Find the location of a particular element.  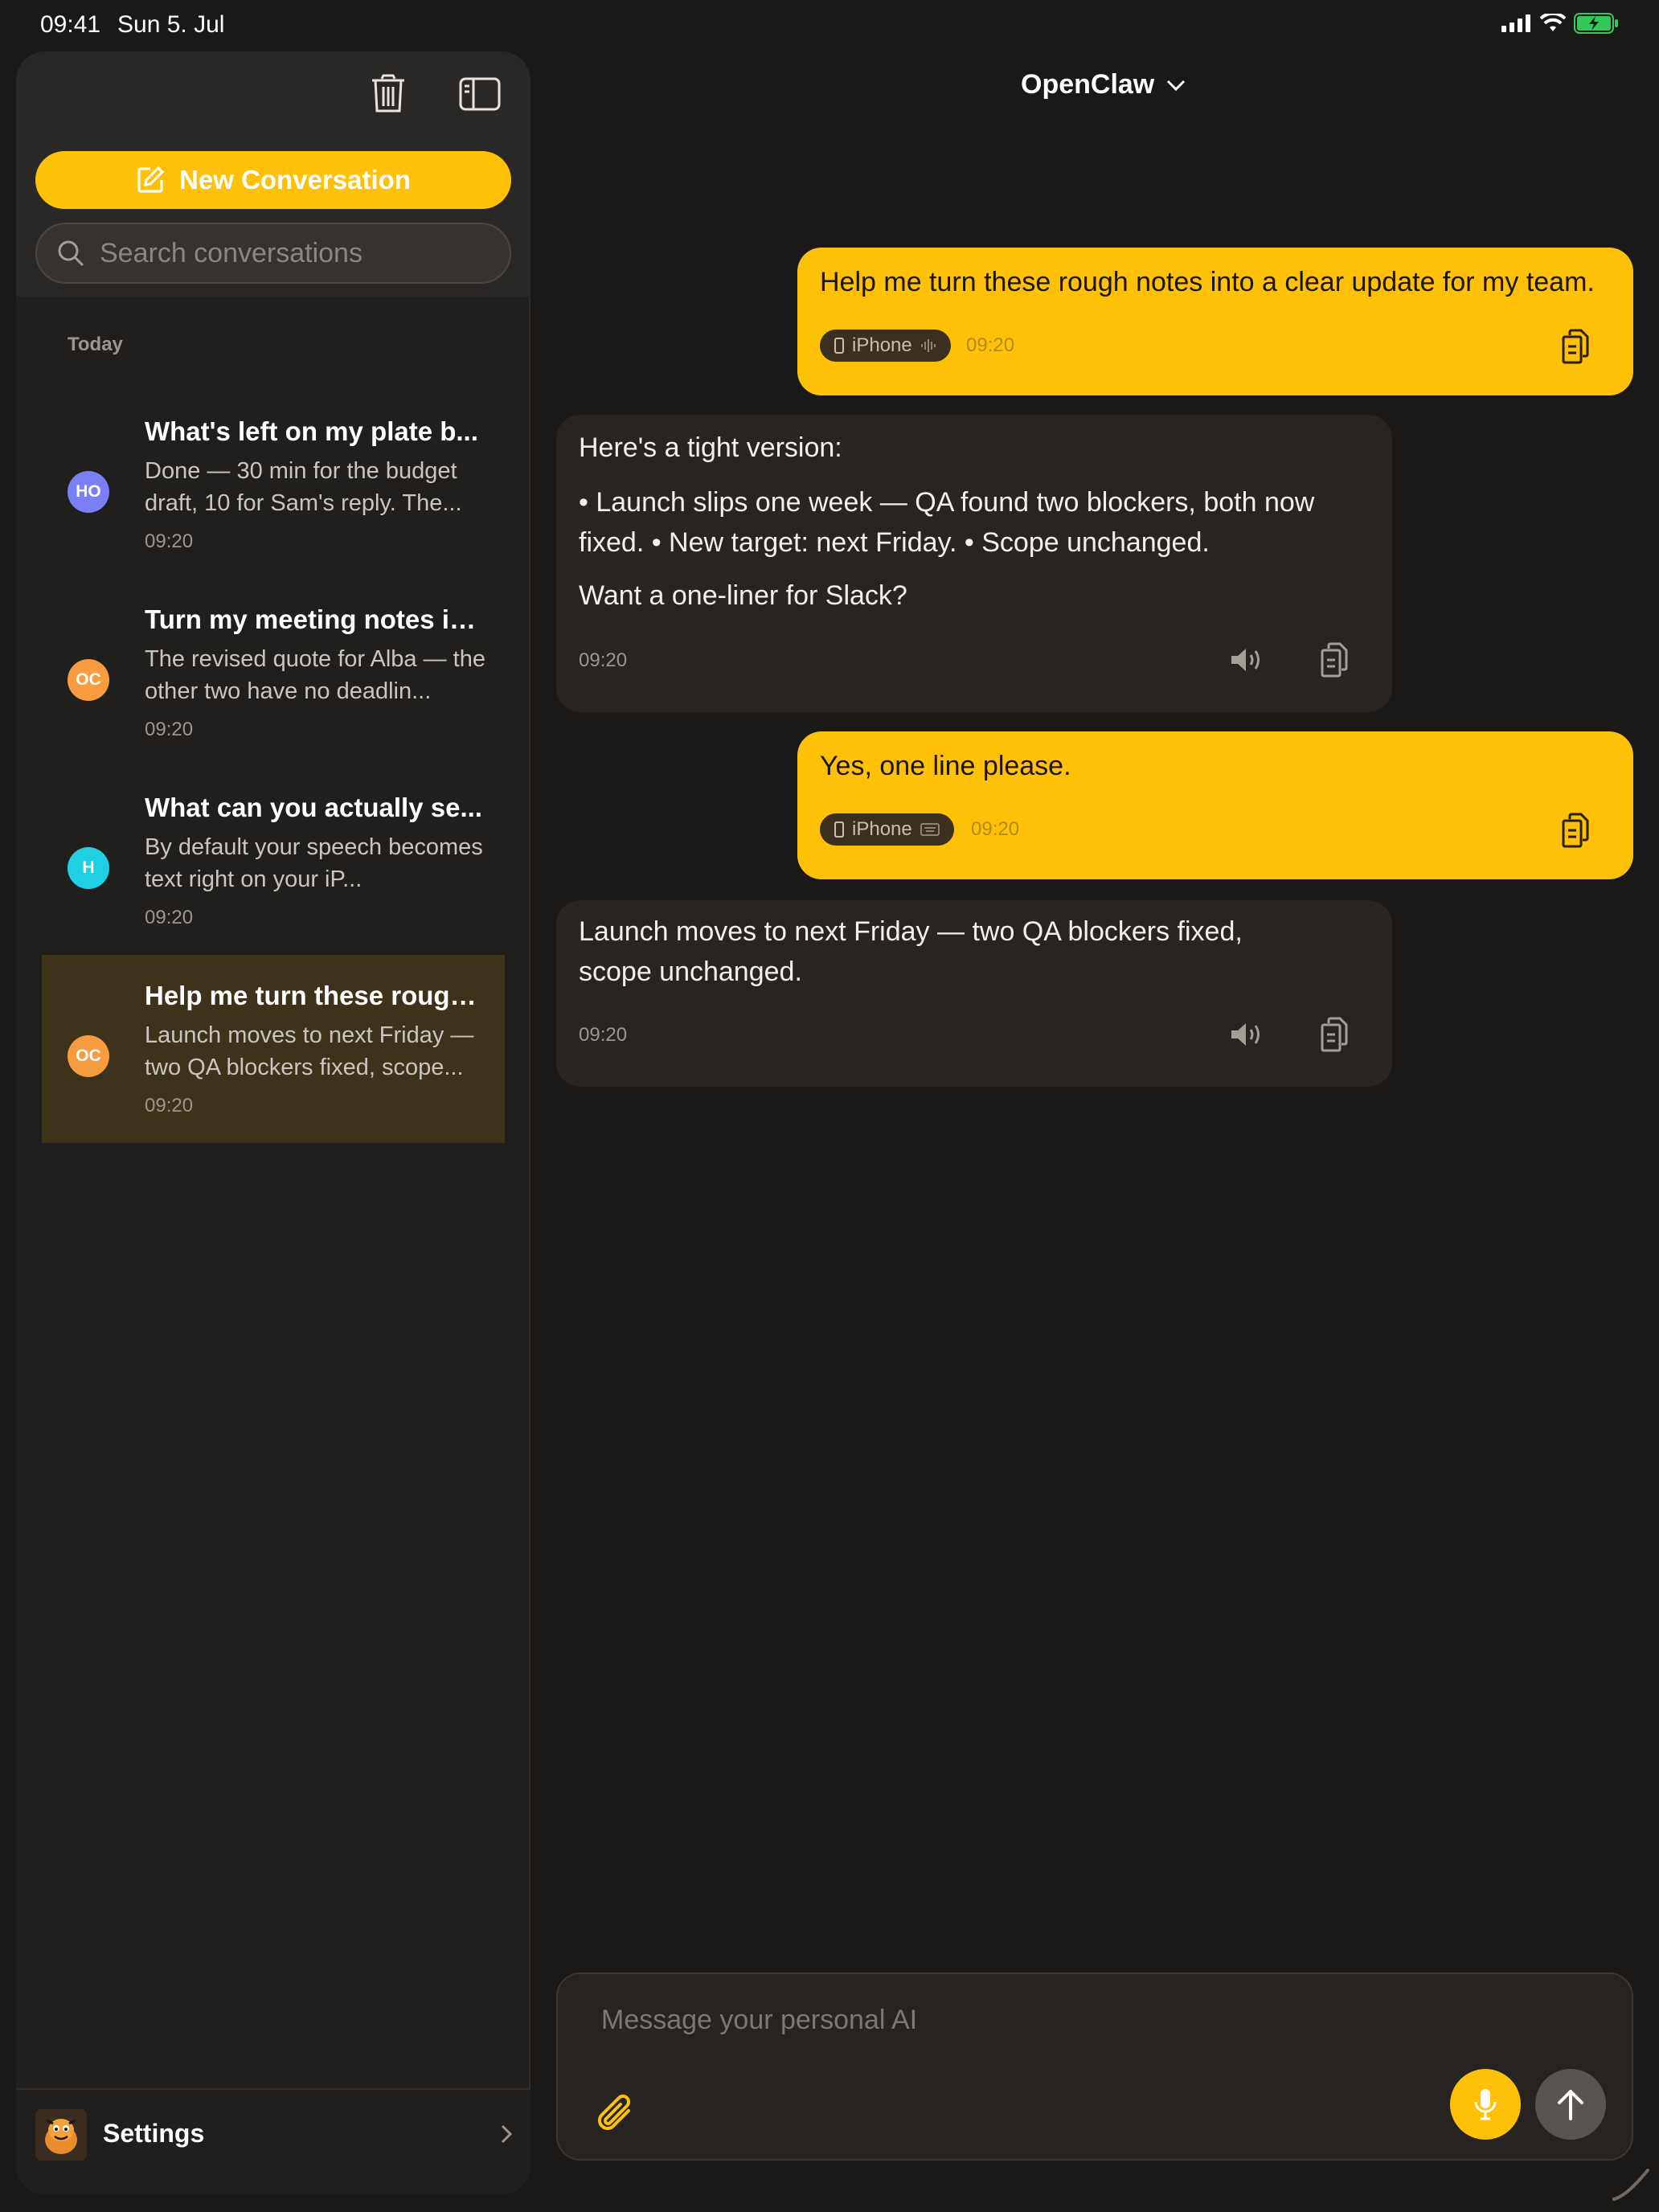

new-conversation-button: New Conversation is located at coordinates (273, 180).